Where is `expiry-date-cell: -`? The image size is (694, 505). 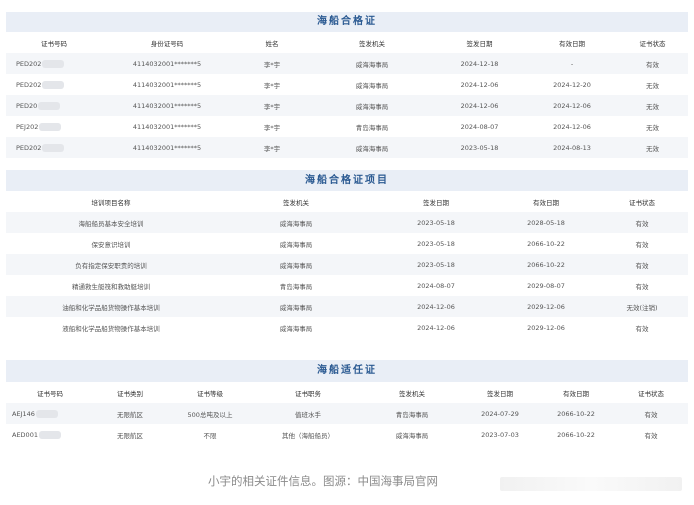
expiry-date-cell: - is located at coordinates (572, 63).